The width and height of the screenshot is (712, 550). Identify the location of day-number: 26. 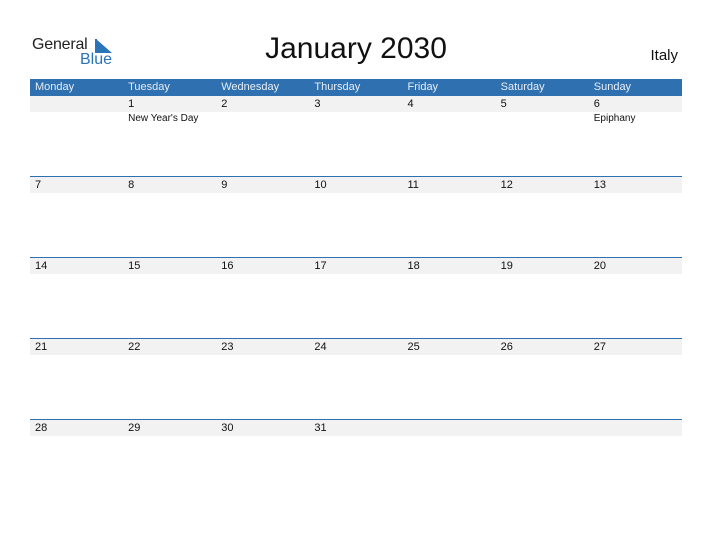
(506, 347).